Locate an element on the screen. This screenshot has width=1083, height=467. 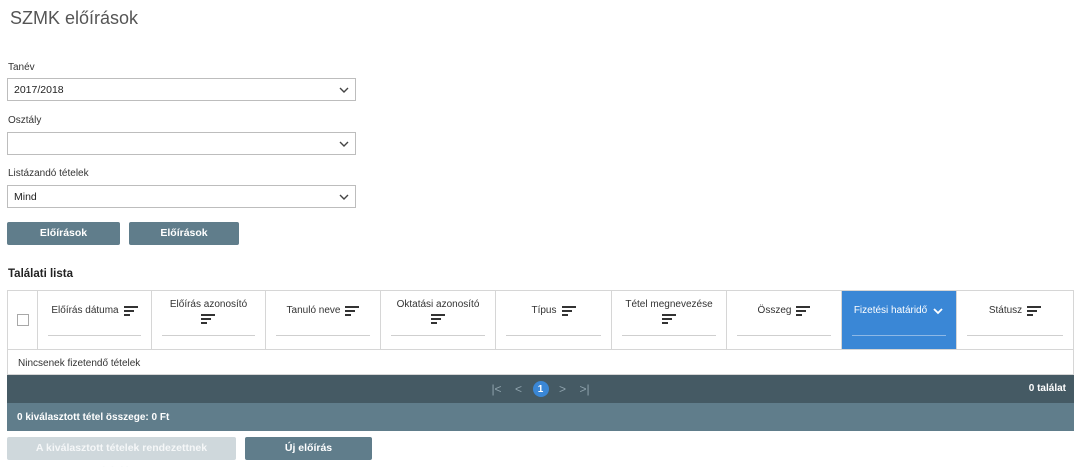
column-title: Státusz is located at coordinates (1005, 310).